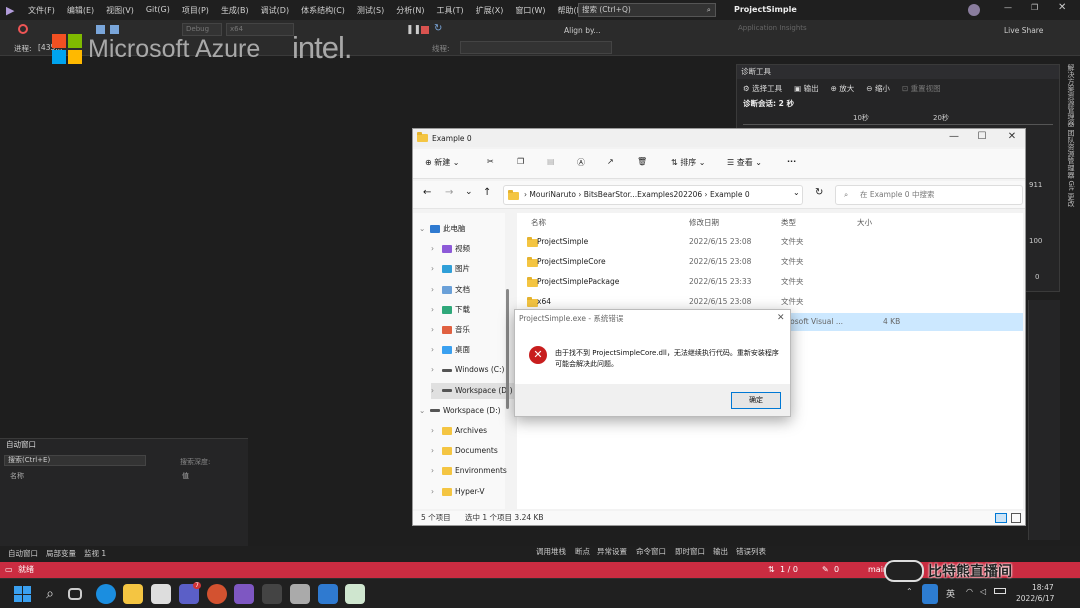 The width and height of the screenshot is (1080, 608). What do you see at coordinates (1062, 7) in the screenshot?
I see `close-icon: ✕` at bounding box center [1062, 7].